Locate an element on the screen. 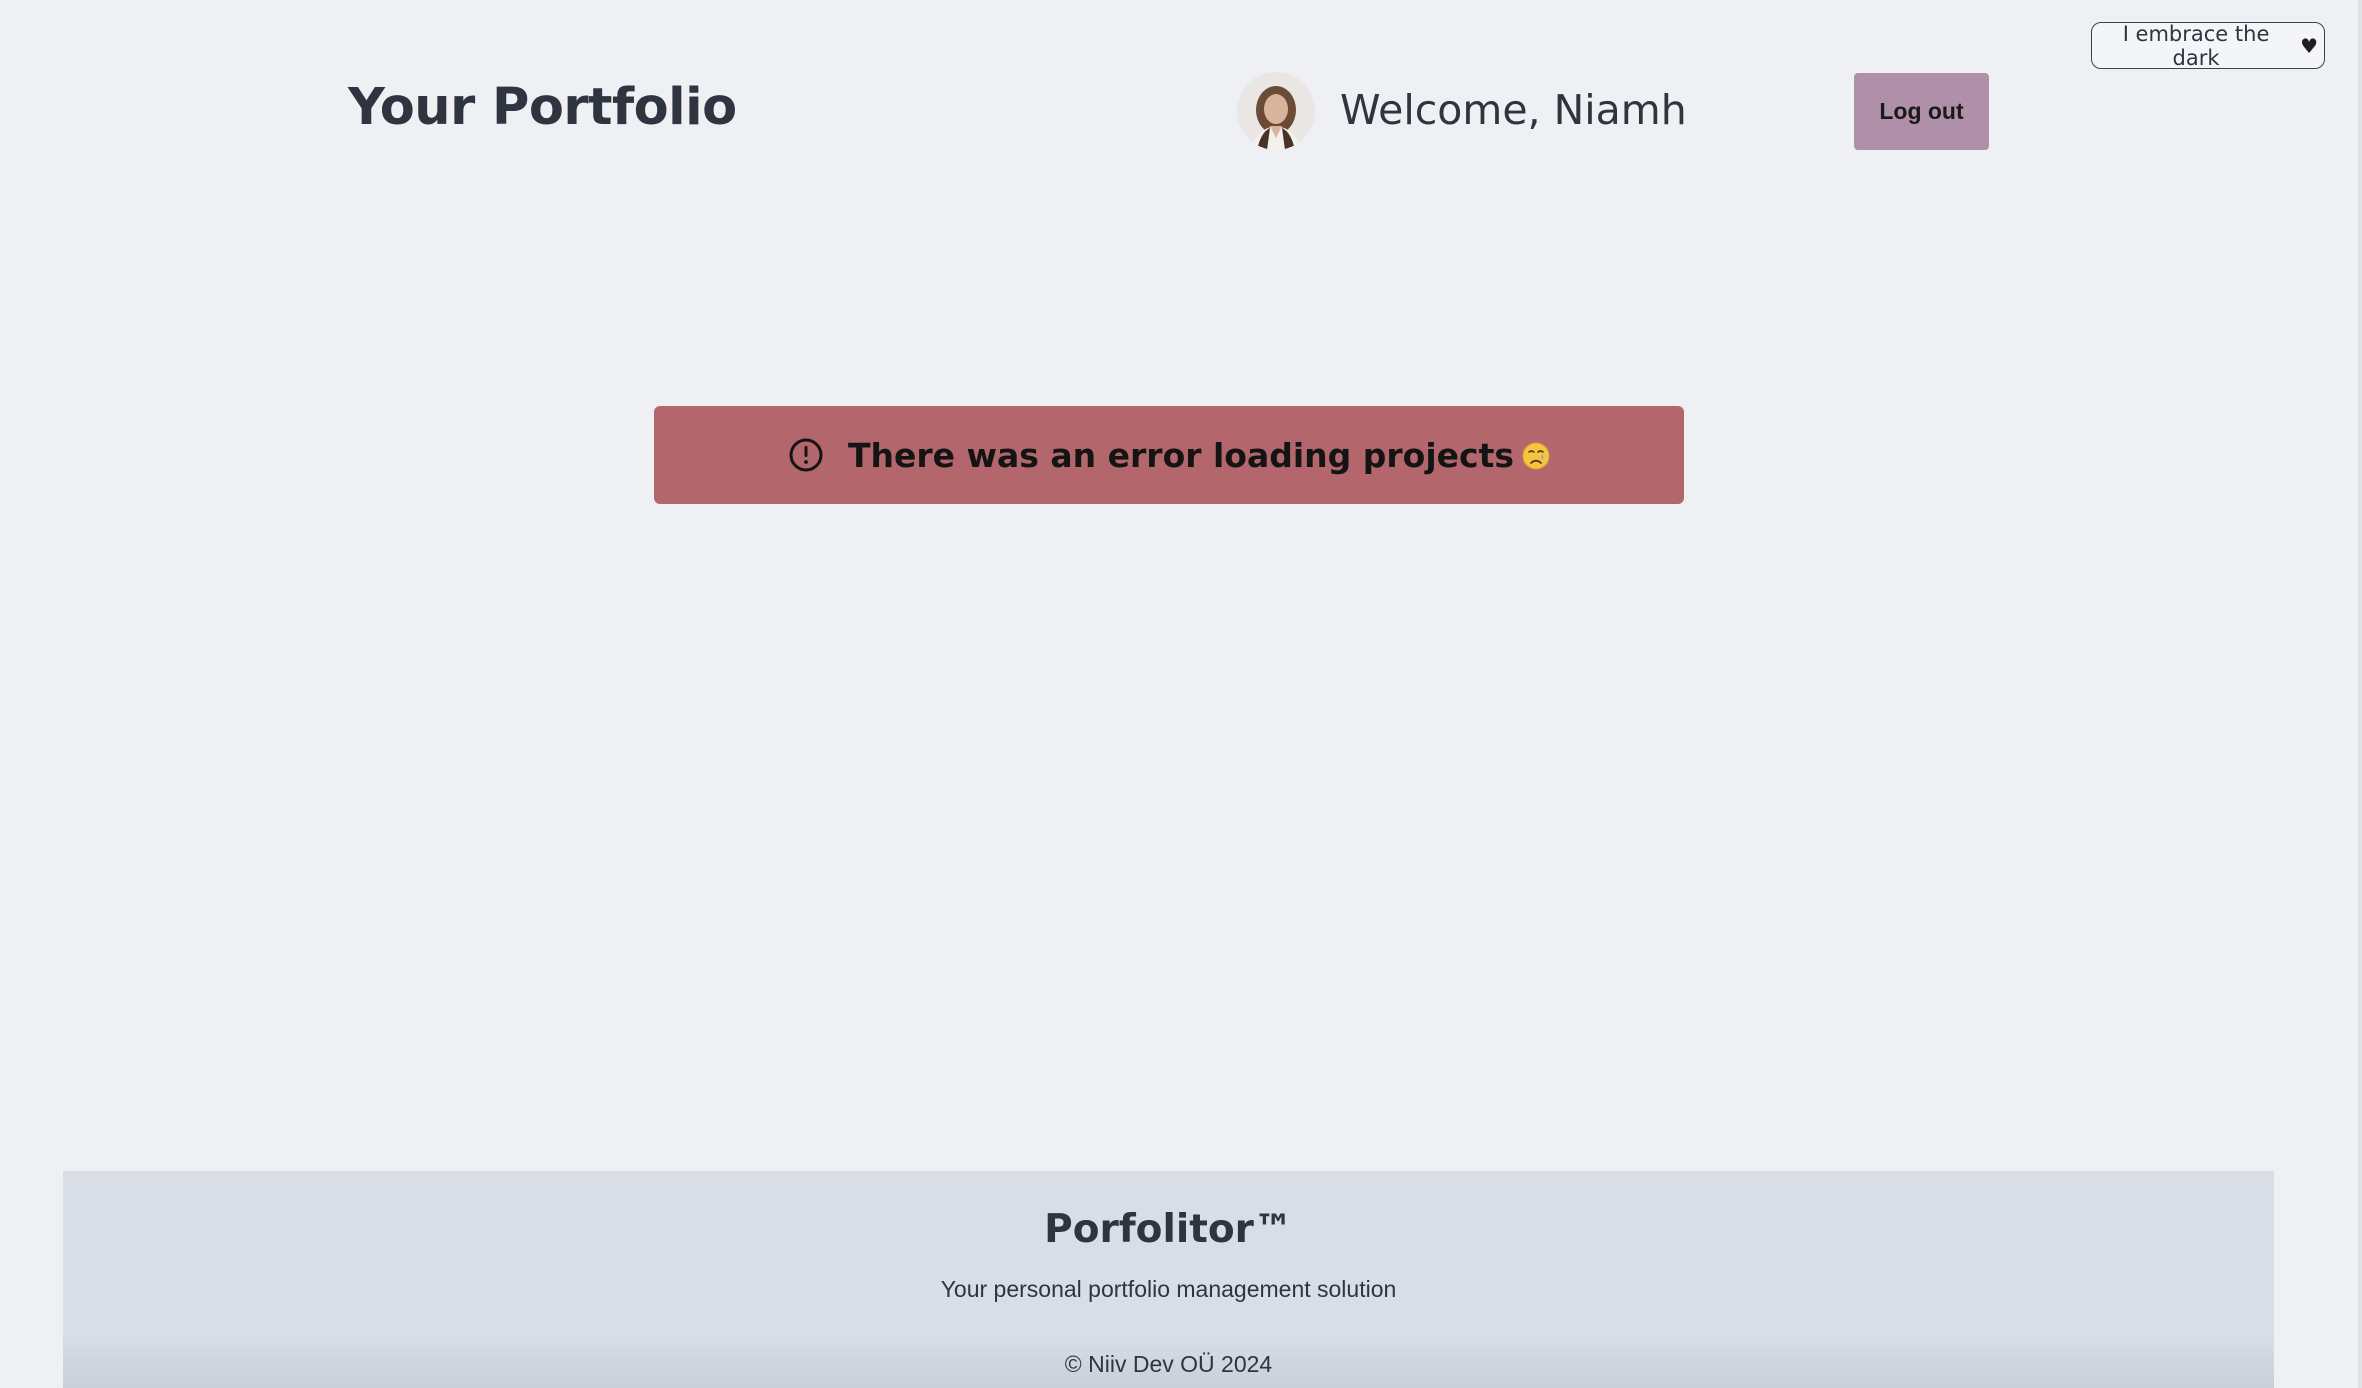 The height and width of the screenshot is (1388, 2362). logout-button: Log out is located at coordinates (1921, 111).